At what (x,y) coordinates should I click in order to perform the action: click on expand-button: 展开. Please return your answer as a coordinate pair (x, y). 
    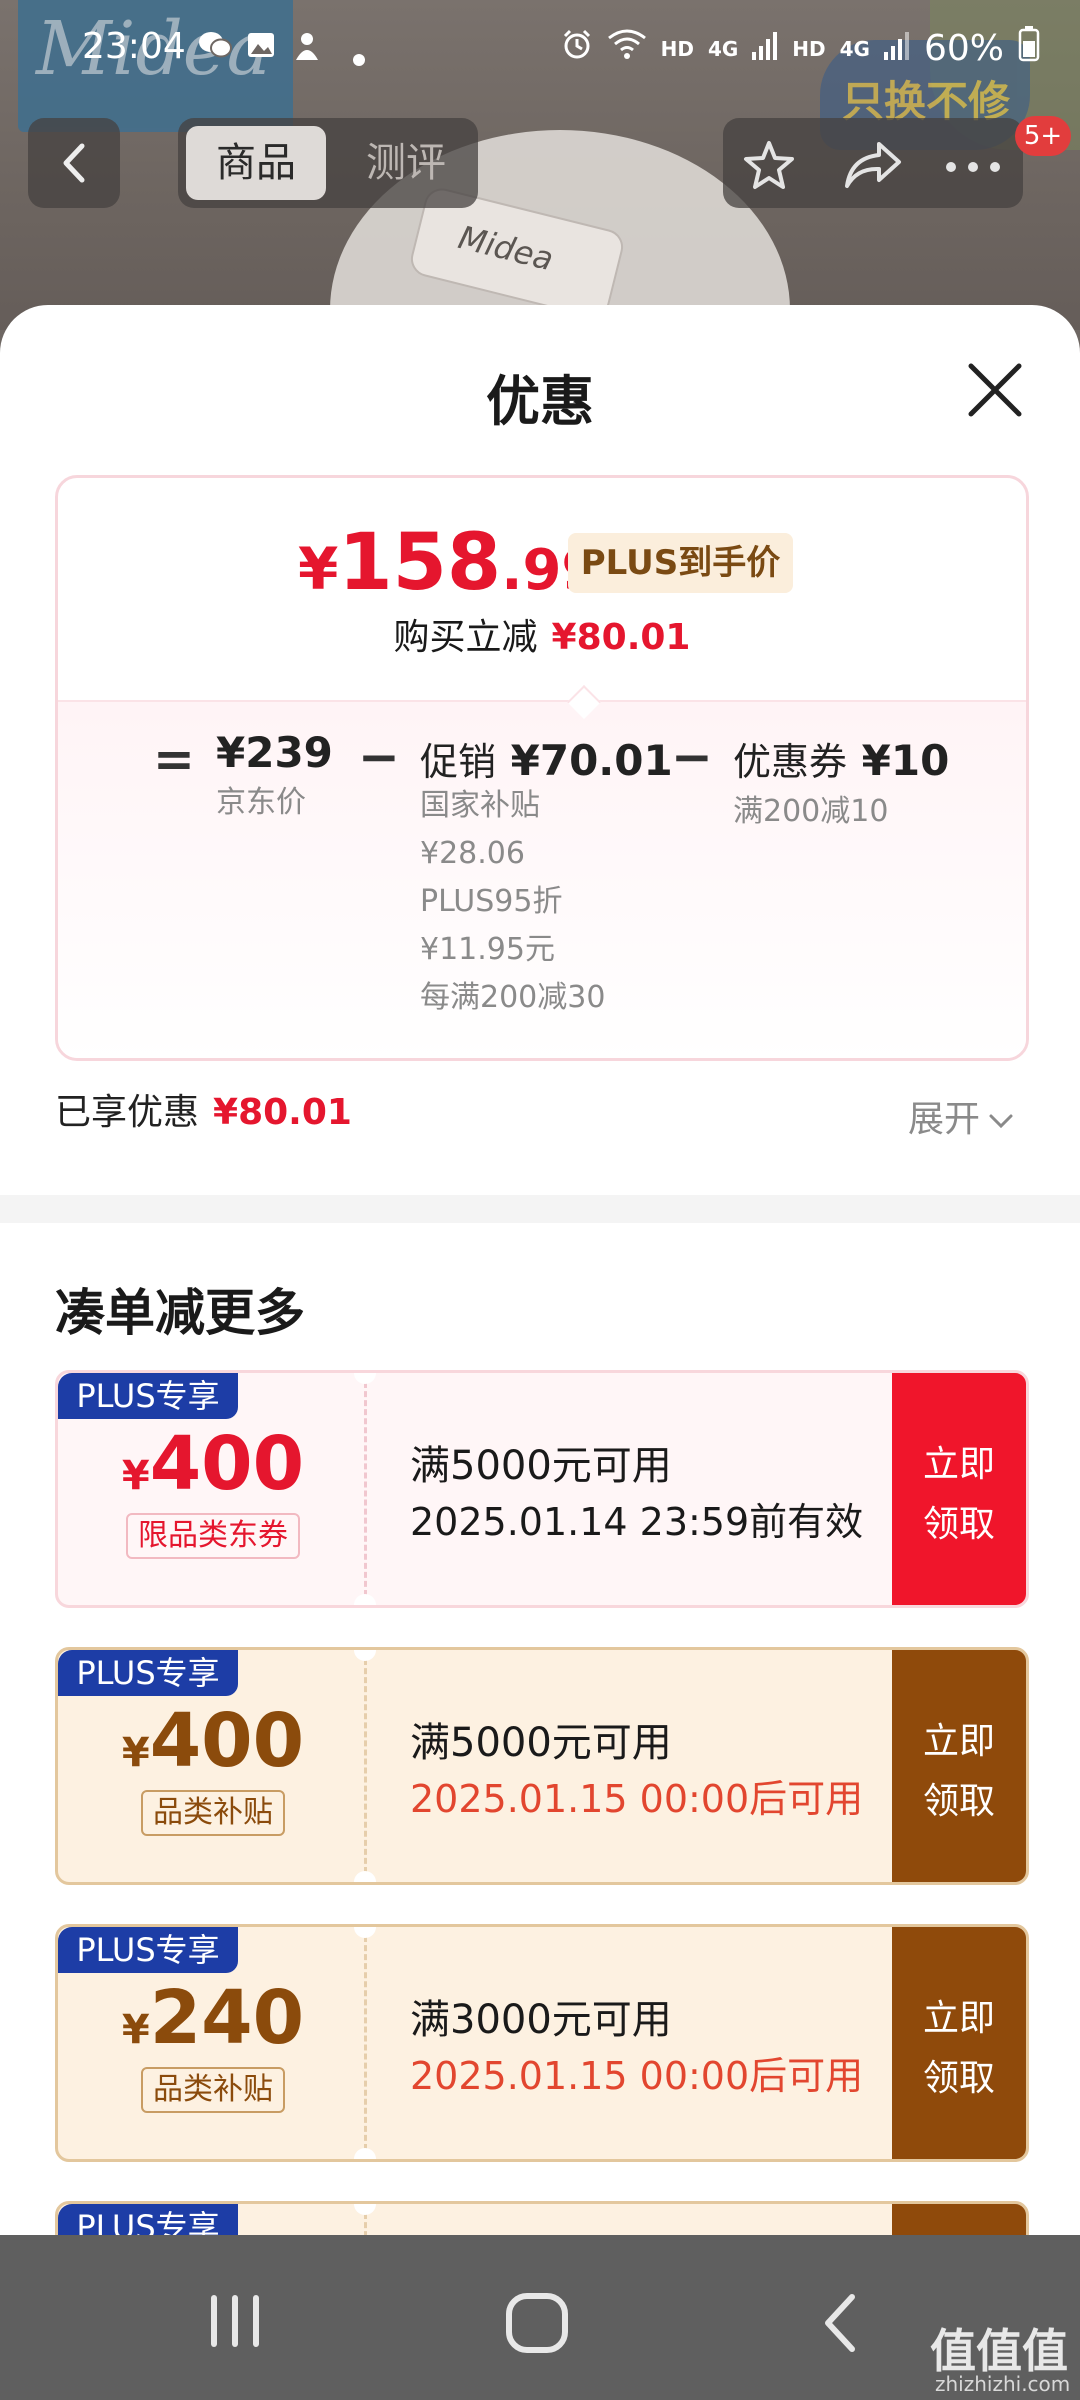
    Looking at the image, I should click on (961, 1116).